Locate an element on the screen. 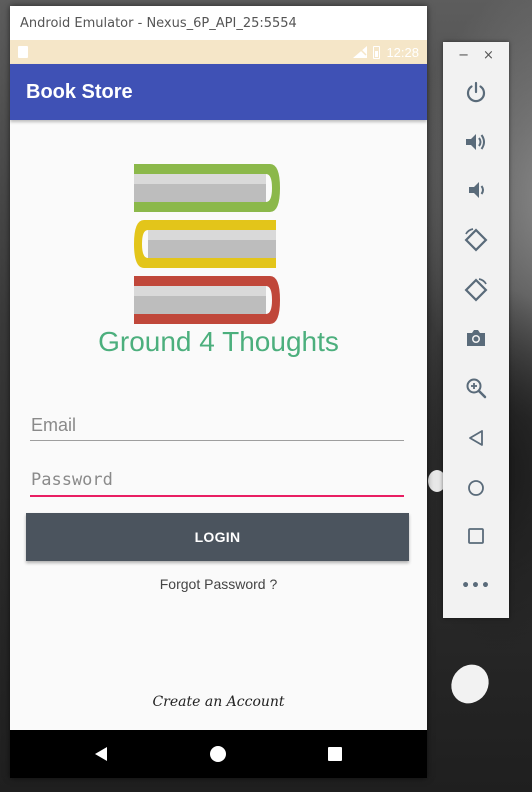  forgot-password-link: Forgot Password ? is located at coordinates (218, 584).